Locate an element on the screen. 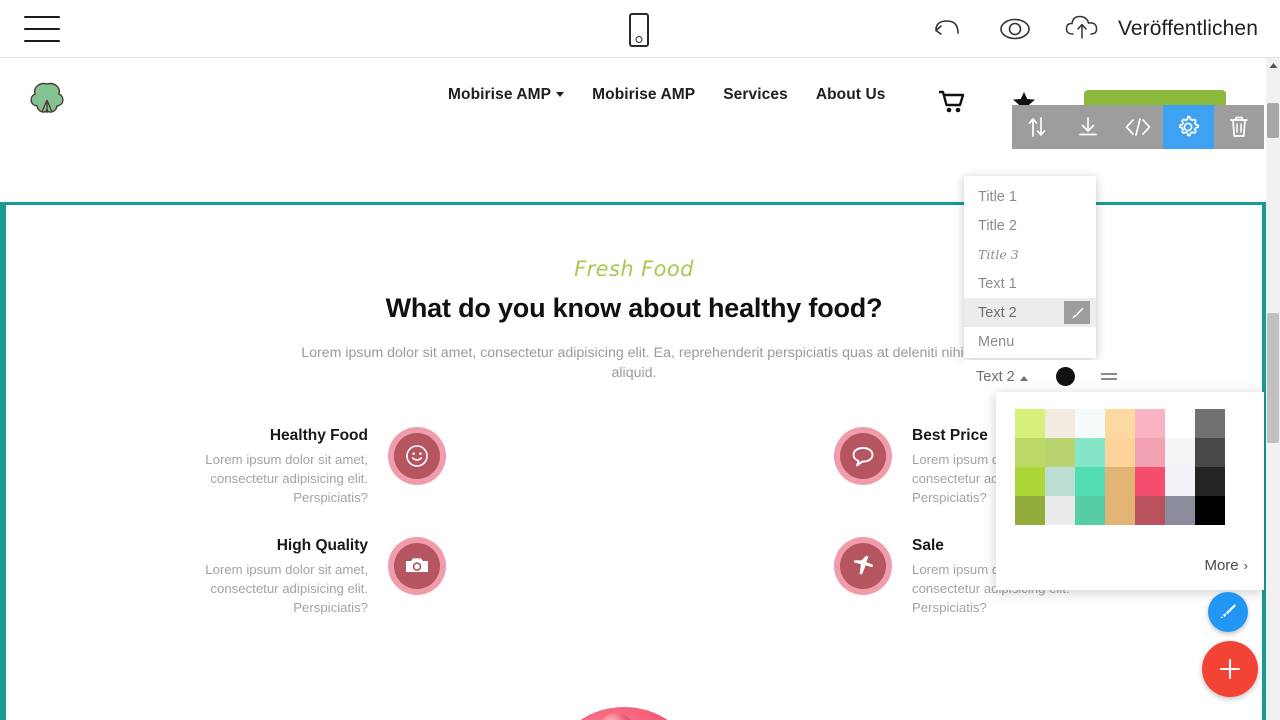 This screenshot has width=1280, height=720. chat-bubble-icon is located at coordinates (863, 456).